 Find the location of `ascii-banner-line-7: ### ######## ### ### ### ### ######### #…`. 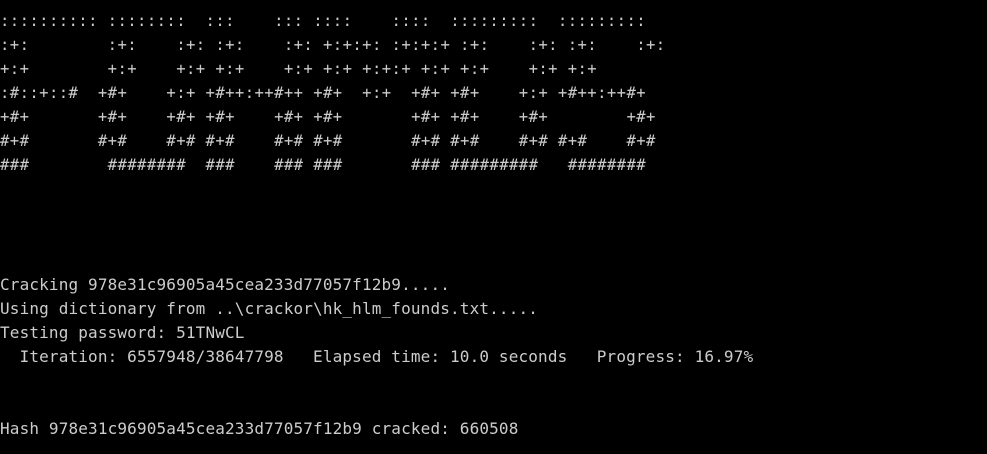

ascii-banner-line-7: ### ######## ### ### ### ### ######### #… is located at coordinates (323, 165).